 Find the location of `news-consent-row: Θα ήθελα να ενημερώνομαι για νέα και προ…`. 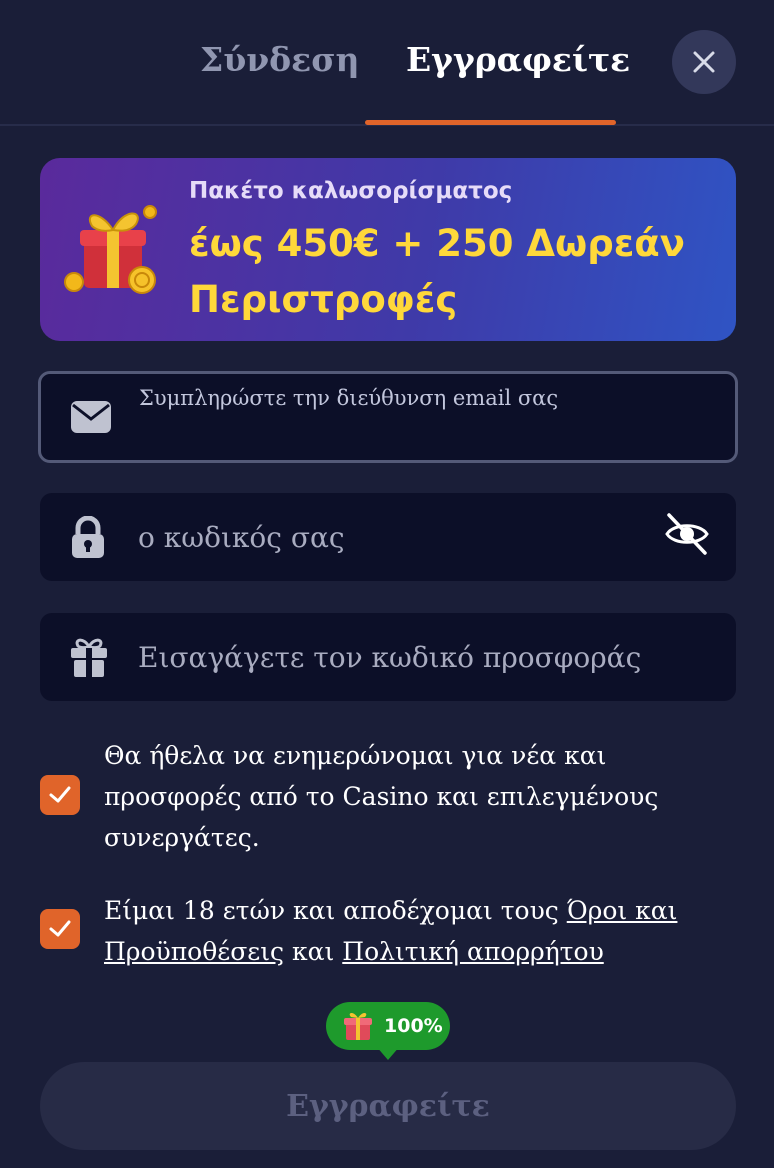

news-consent-row: Θα ήθελα να ενημερώνομαι για νέα και προ… is located at coordinates (388, 797).